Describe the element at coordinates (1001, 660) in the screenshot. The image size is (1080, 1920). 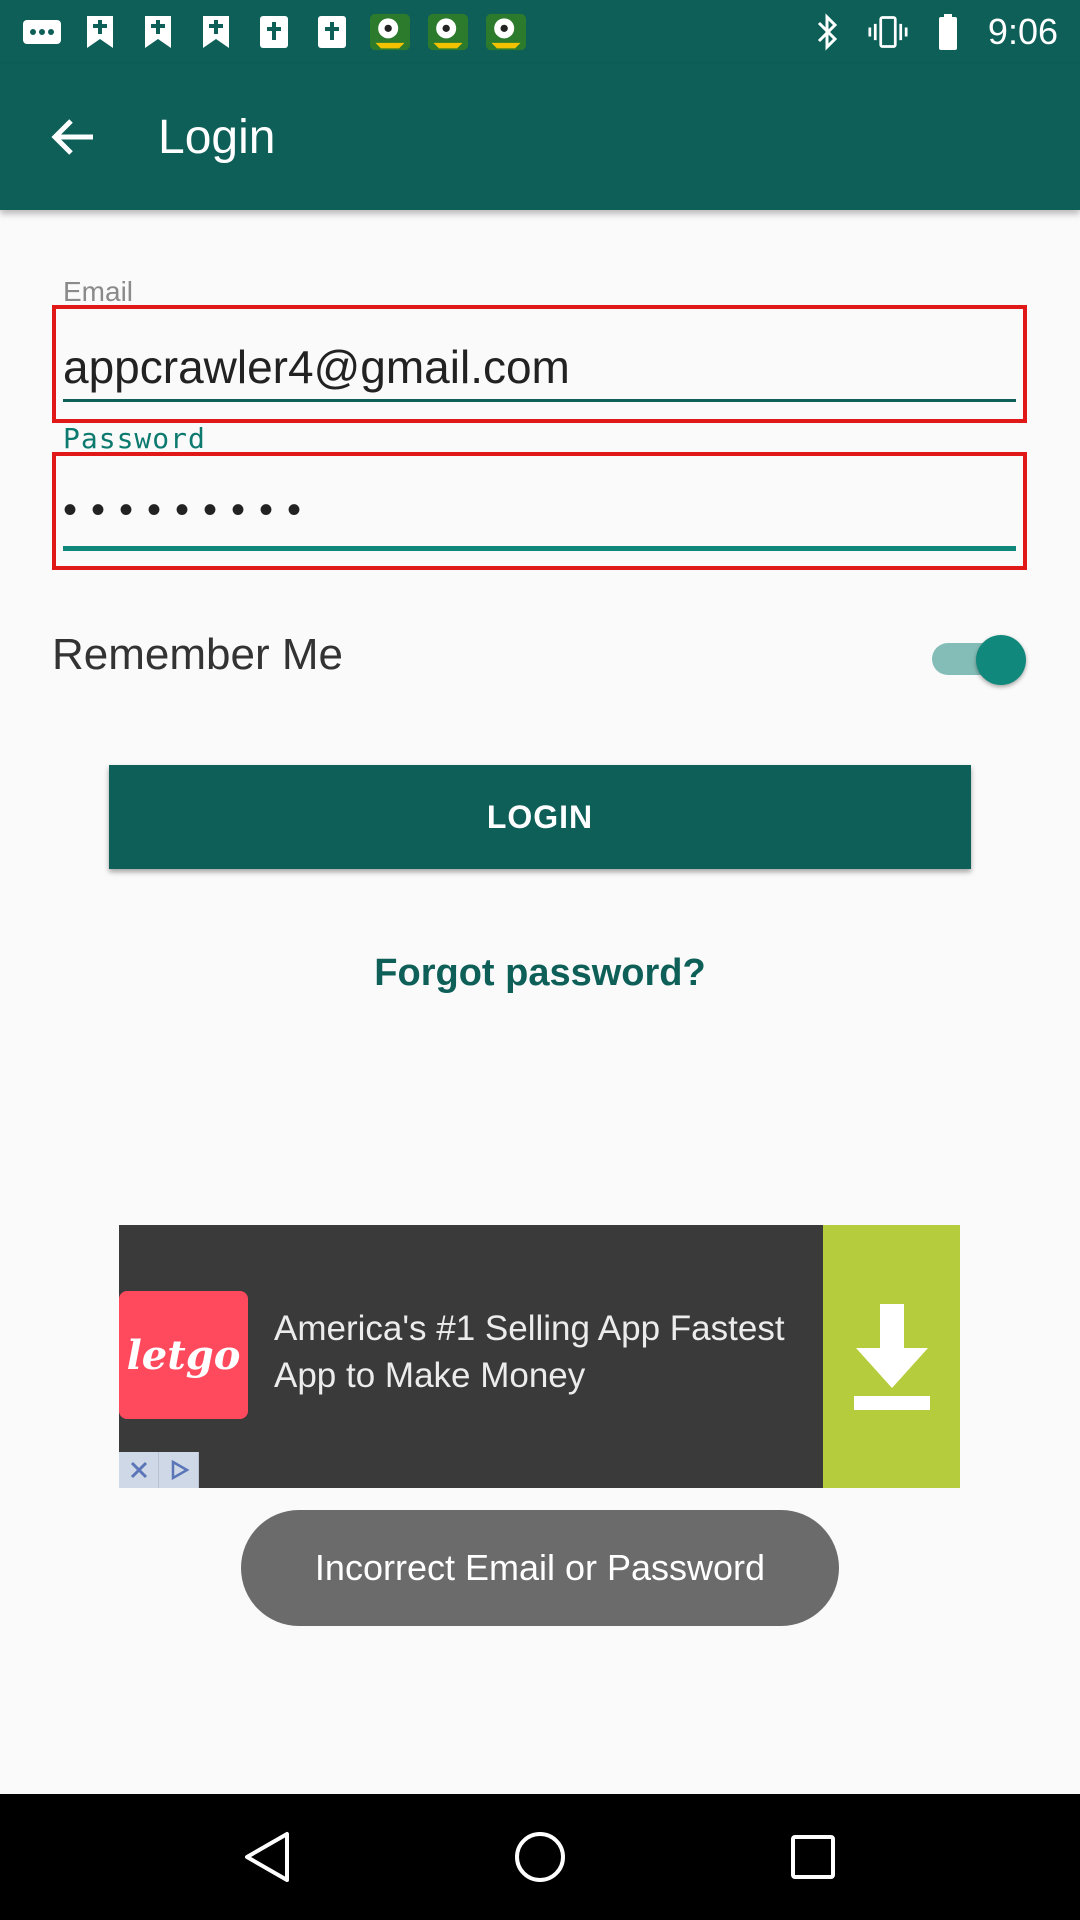
I see `switch-thumb` at that location.